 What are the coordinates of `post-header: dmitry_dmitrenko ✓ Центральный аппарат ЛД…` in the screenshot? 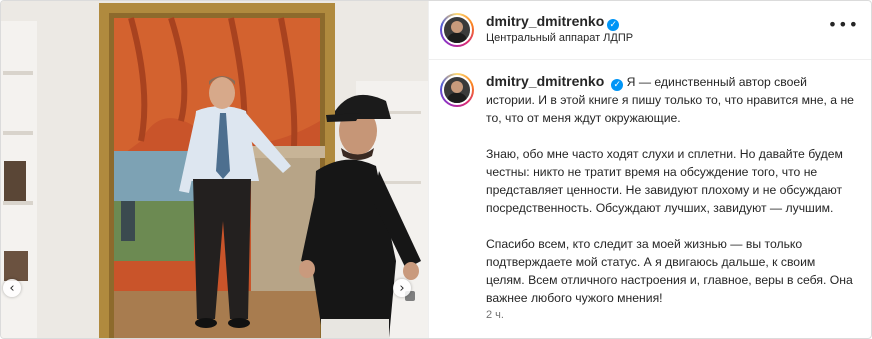 It's located at (650, 30).